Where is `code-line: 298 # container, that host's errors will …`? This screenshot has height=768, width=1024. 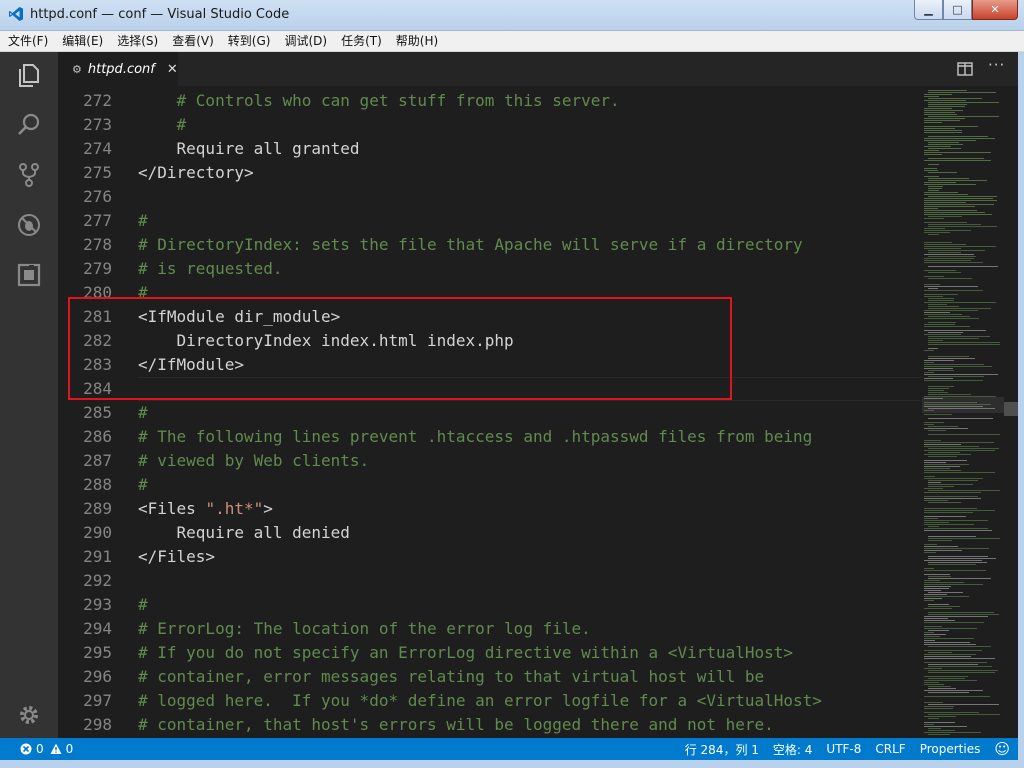 code-line: 298 # container, that host's errors will … is located at coordinates (490, 725).